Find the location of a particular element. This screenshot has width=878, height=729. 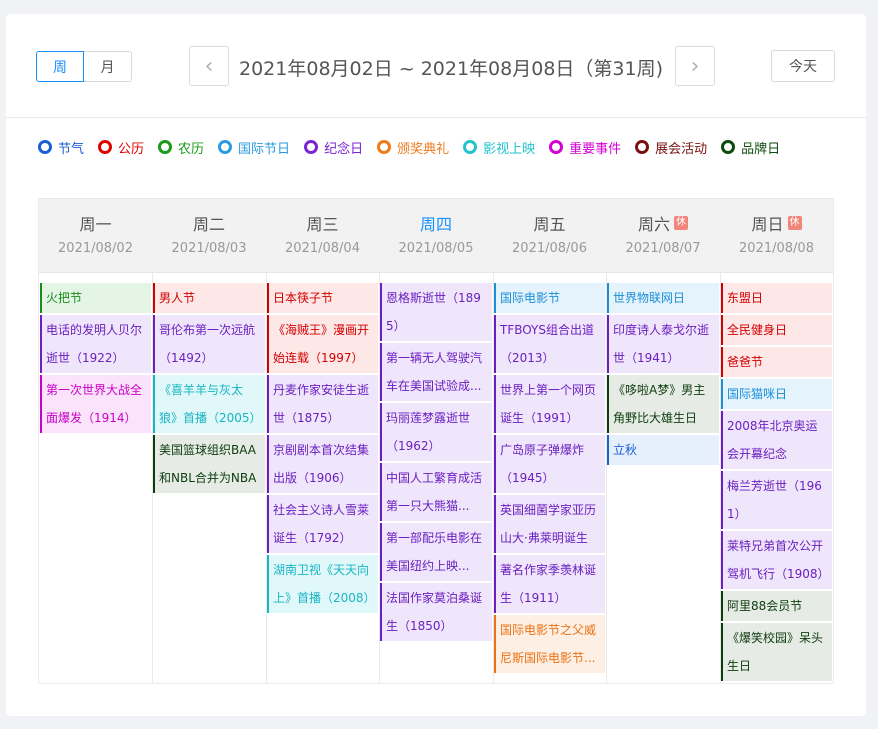

day-header: 周四 2021/08/05 is located at coordinates (436, 236).